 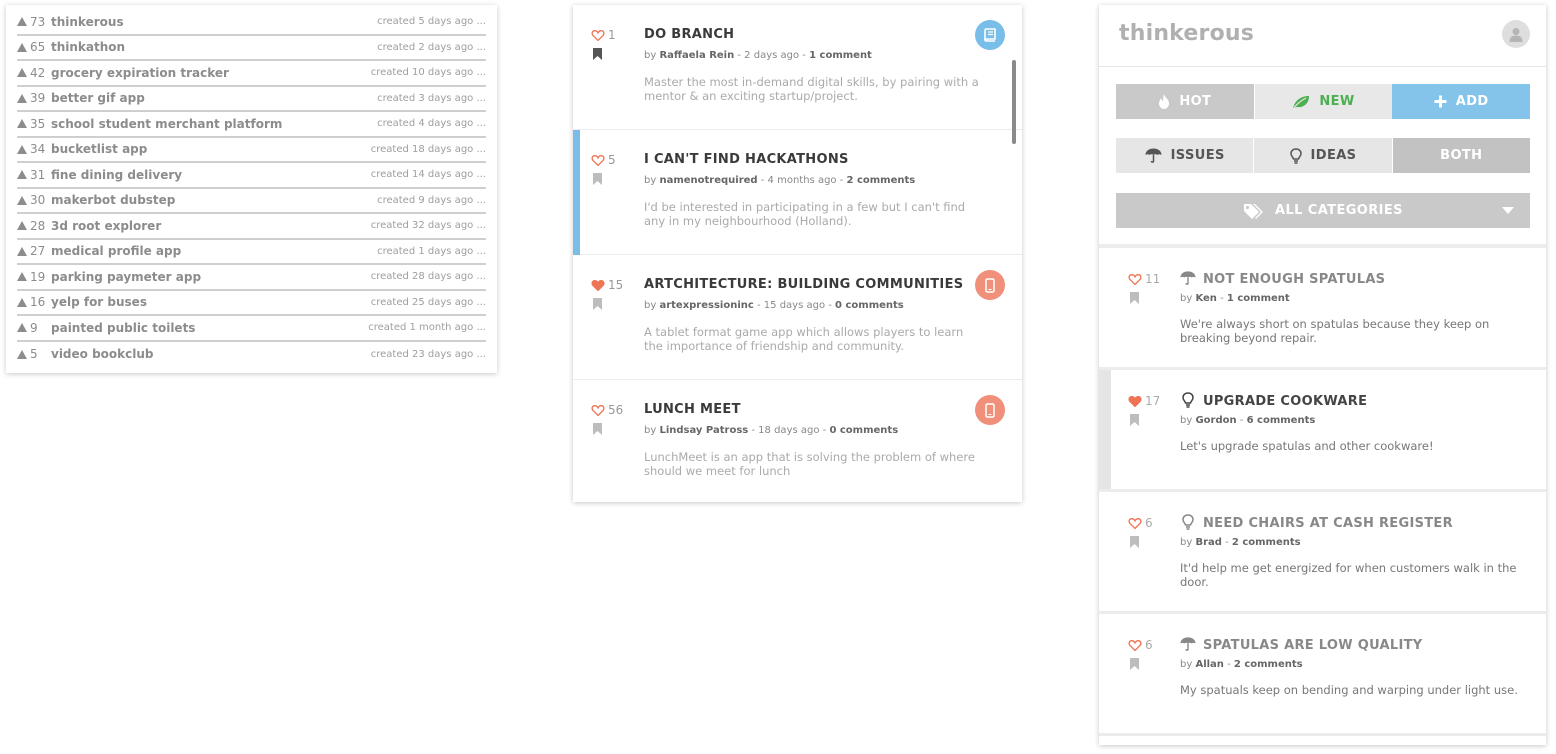 What do you see at coordinates (696, 55) in the screenshot?
I see `author-link: Raffaela Rein` at bounding box center [696, 55].